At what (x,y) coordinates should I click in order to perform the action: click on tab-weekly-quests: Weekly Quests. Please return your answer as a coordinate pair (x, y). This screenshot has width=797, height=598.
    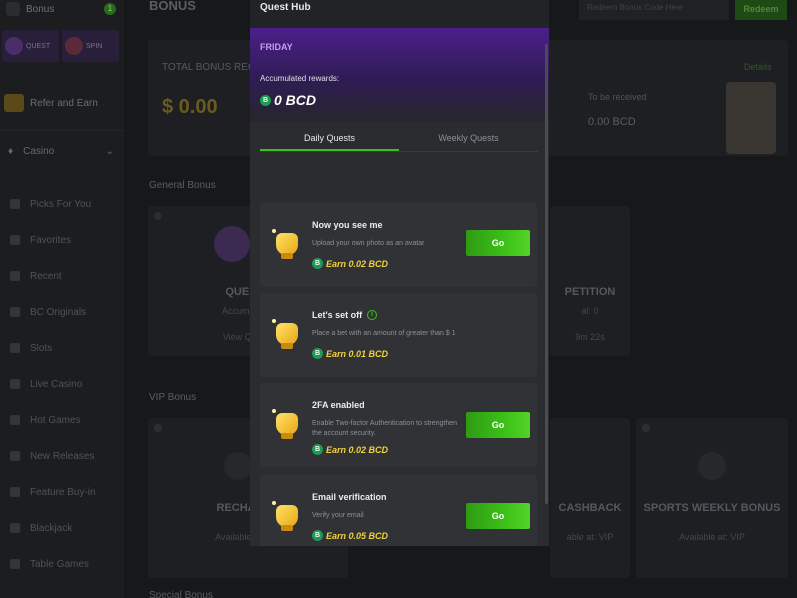
    Looking at the image, I should click on (468, 139).